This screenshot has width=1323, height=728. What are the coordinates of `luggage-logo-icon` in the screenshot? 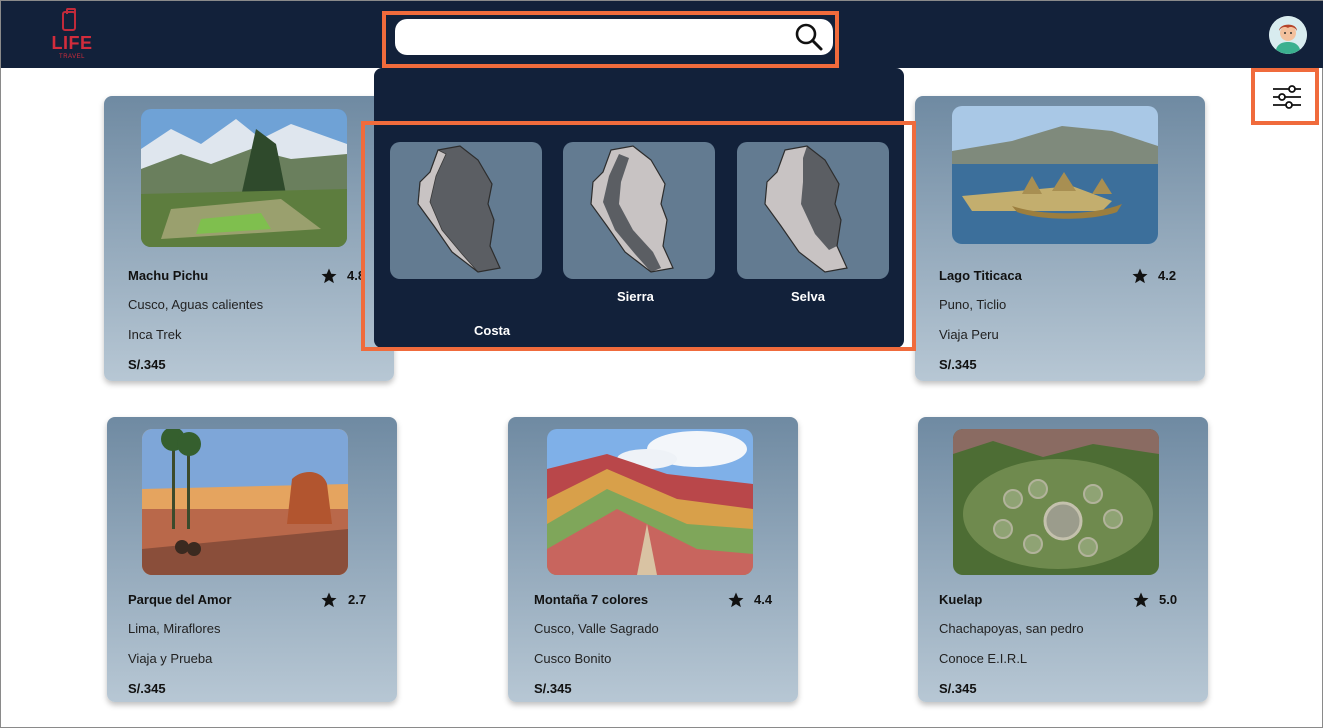 It's located at (69, 19).